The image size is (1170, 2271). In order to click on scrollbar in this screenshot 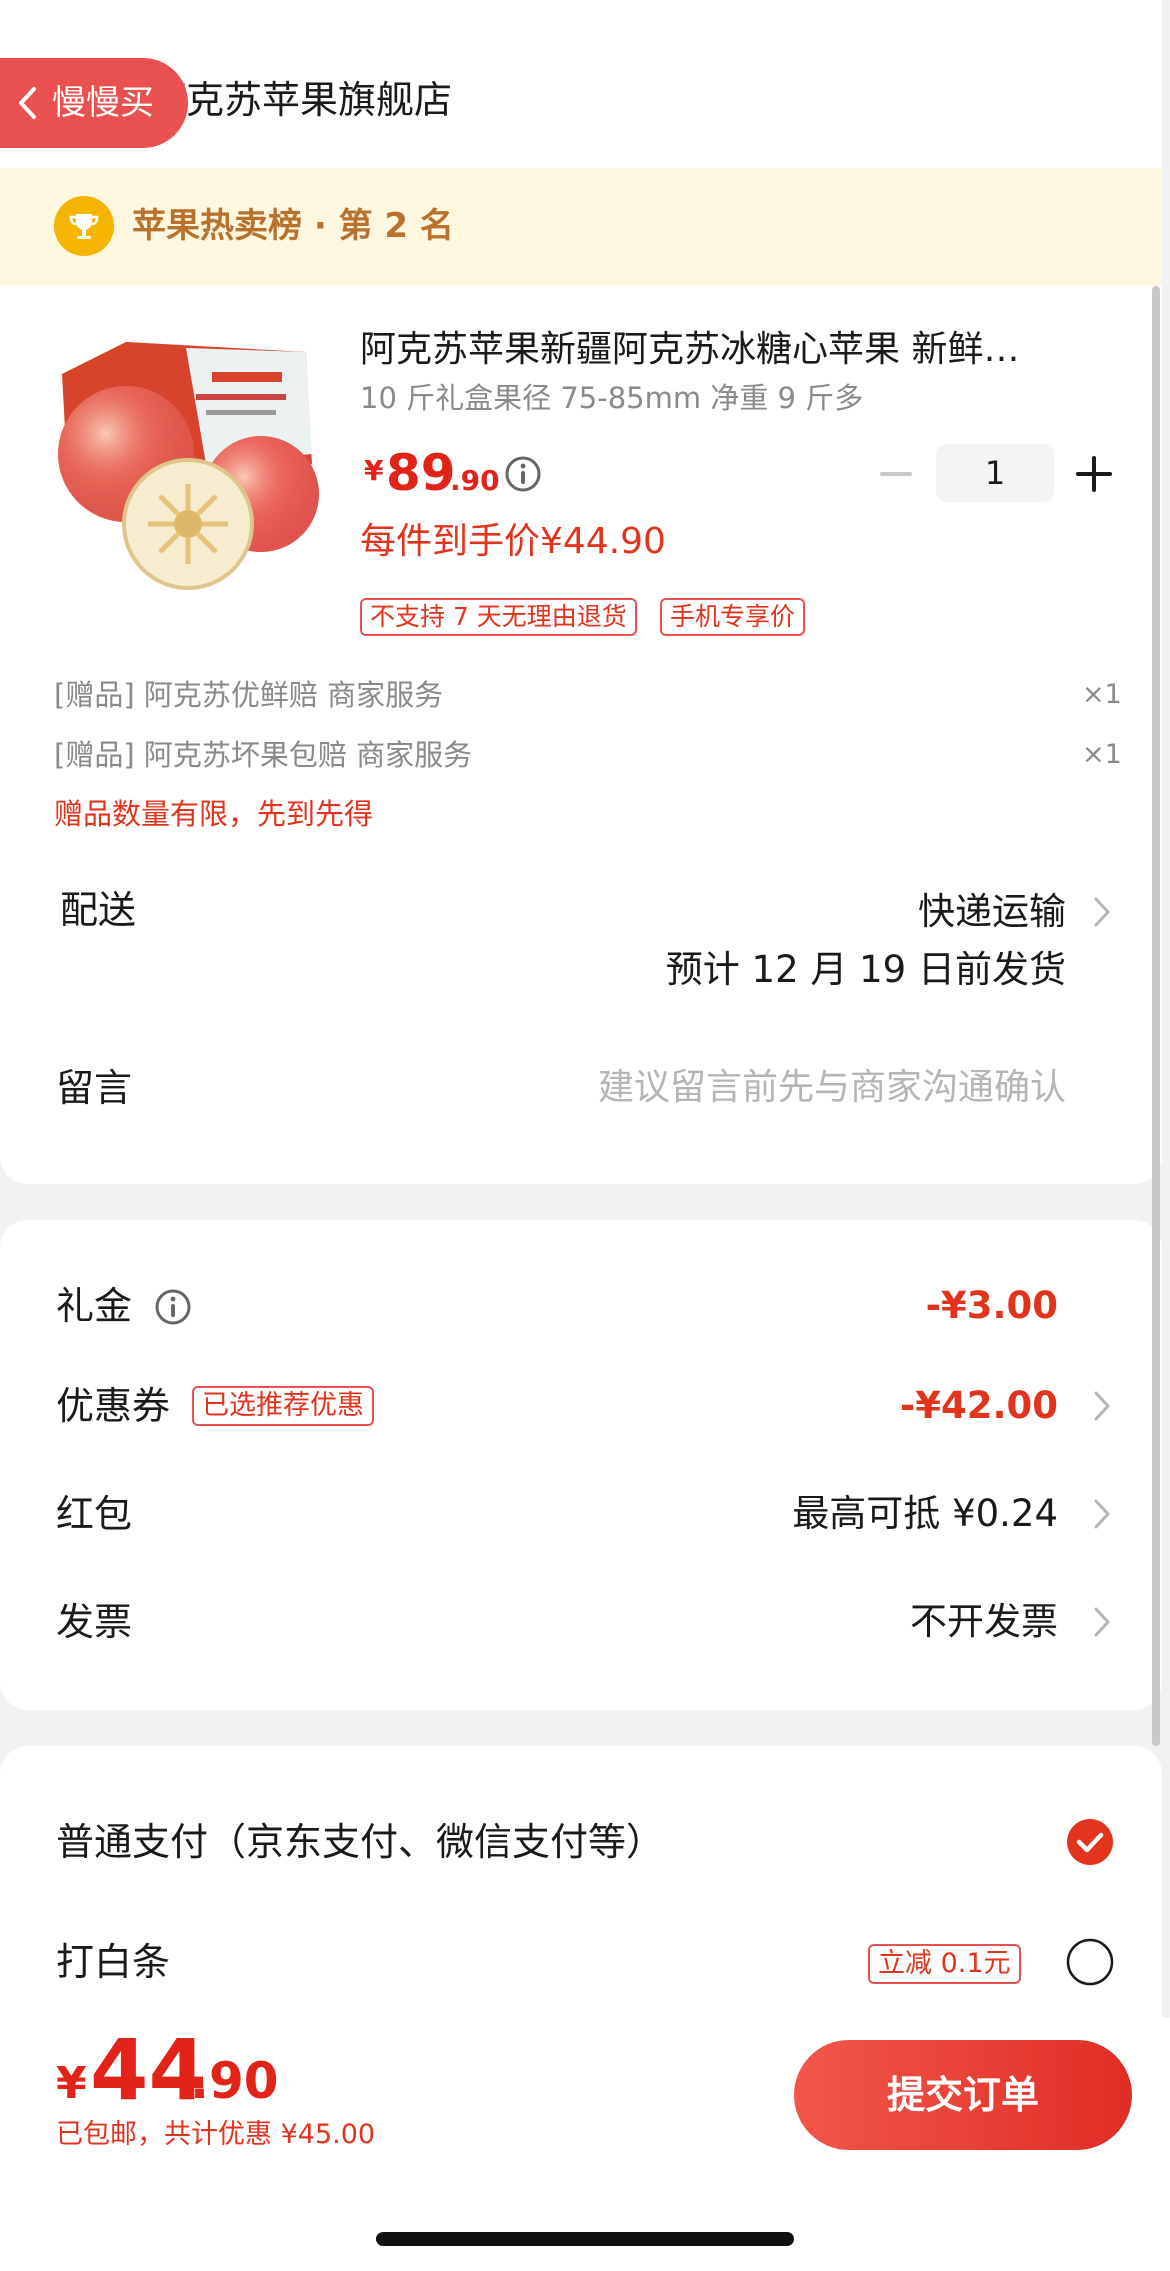, I will do `click(1156, 1016)`.